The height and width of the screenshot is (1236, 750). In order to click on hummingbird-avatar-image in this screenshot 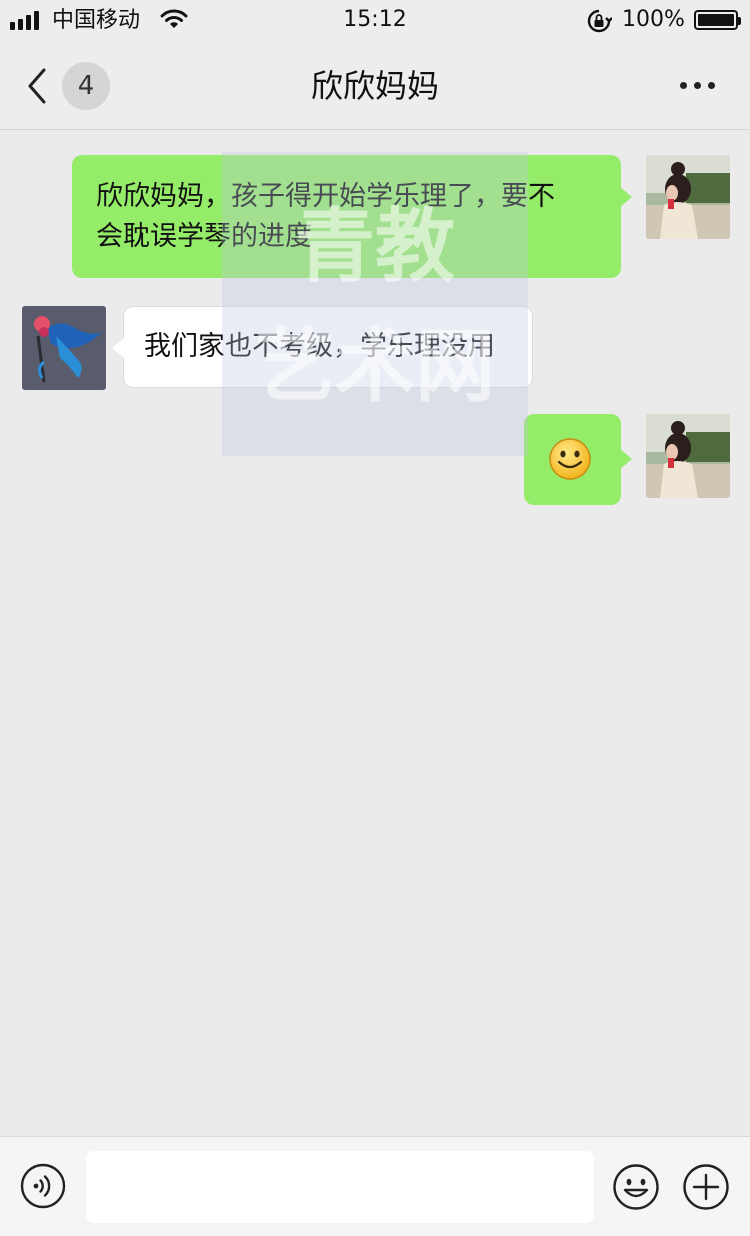, I will do `click(64, 348)`.